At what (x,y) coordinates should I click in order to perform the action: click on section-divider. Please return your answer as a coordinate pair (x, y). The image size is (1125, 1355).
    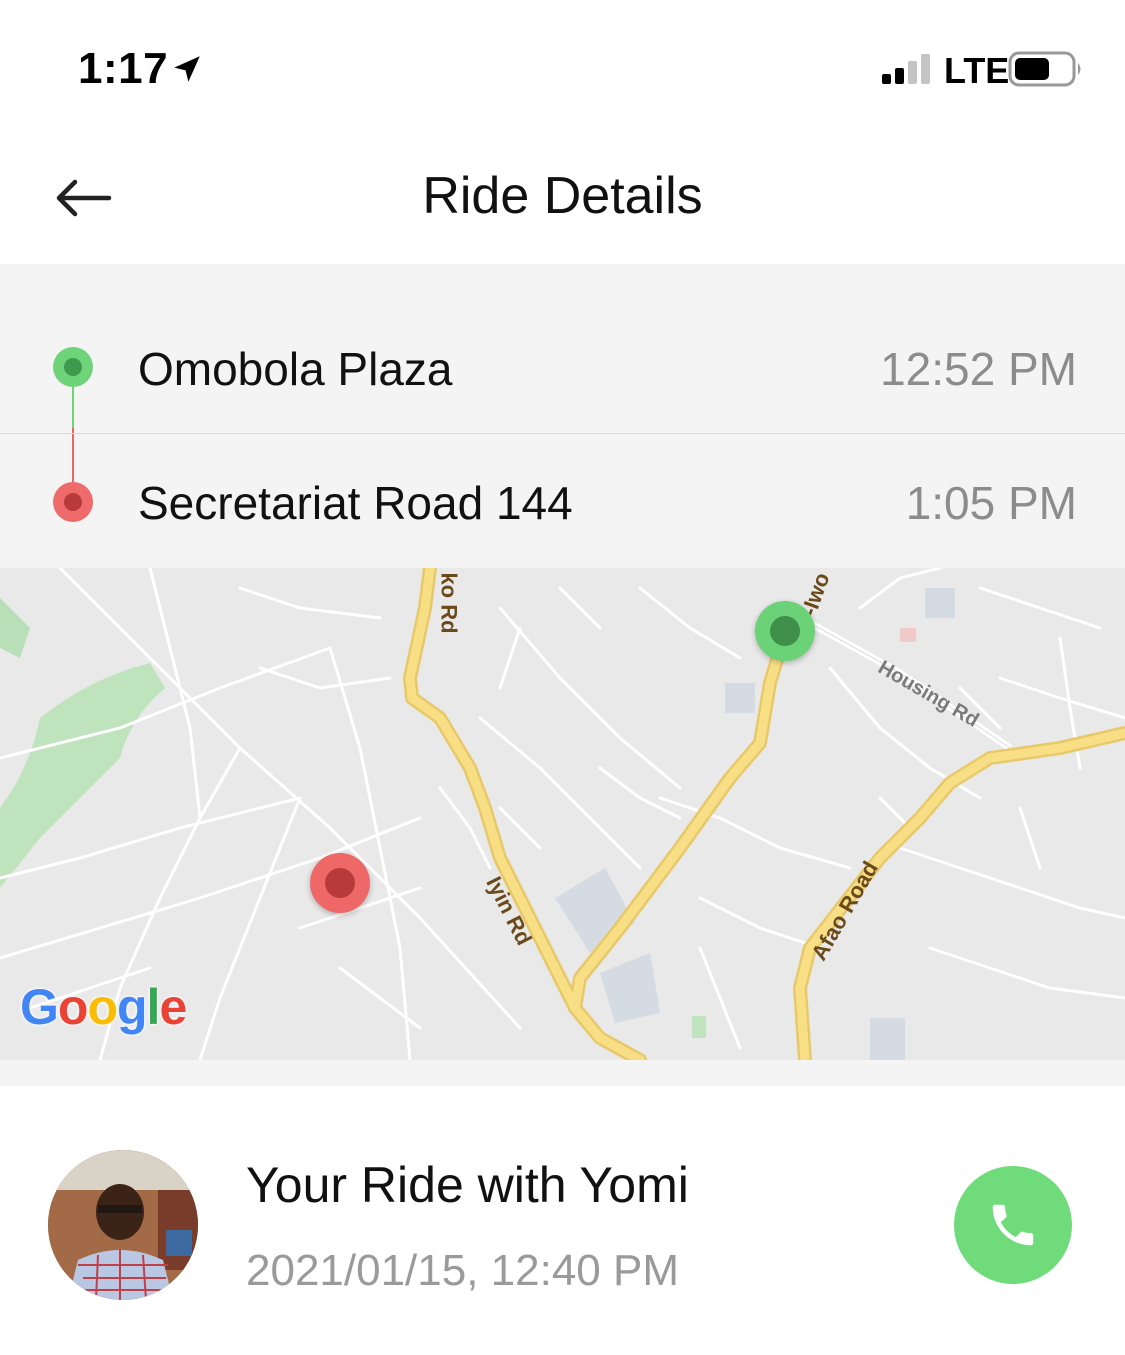
    Looking at the image, I should click on (562, 1073).